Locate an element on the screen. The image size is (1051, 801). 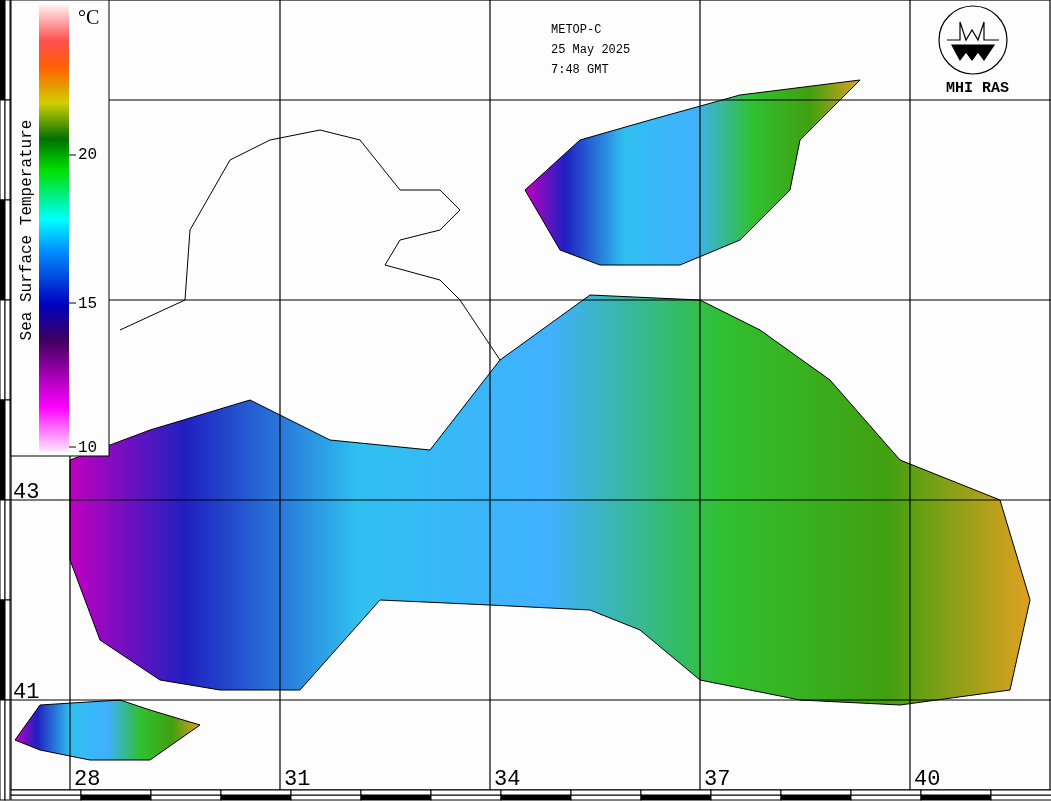
tick-label: 20 is located at coordinates (88, 155).